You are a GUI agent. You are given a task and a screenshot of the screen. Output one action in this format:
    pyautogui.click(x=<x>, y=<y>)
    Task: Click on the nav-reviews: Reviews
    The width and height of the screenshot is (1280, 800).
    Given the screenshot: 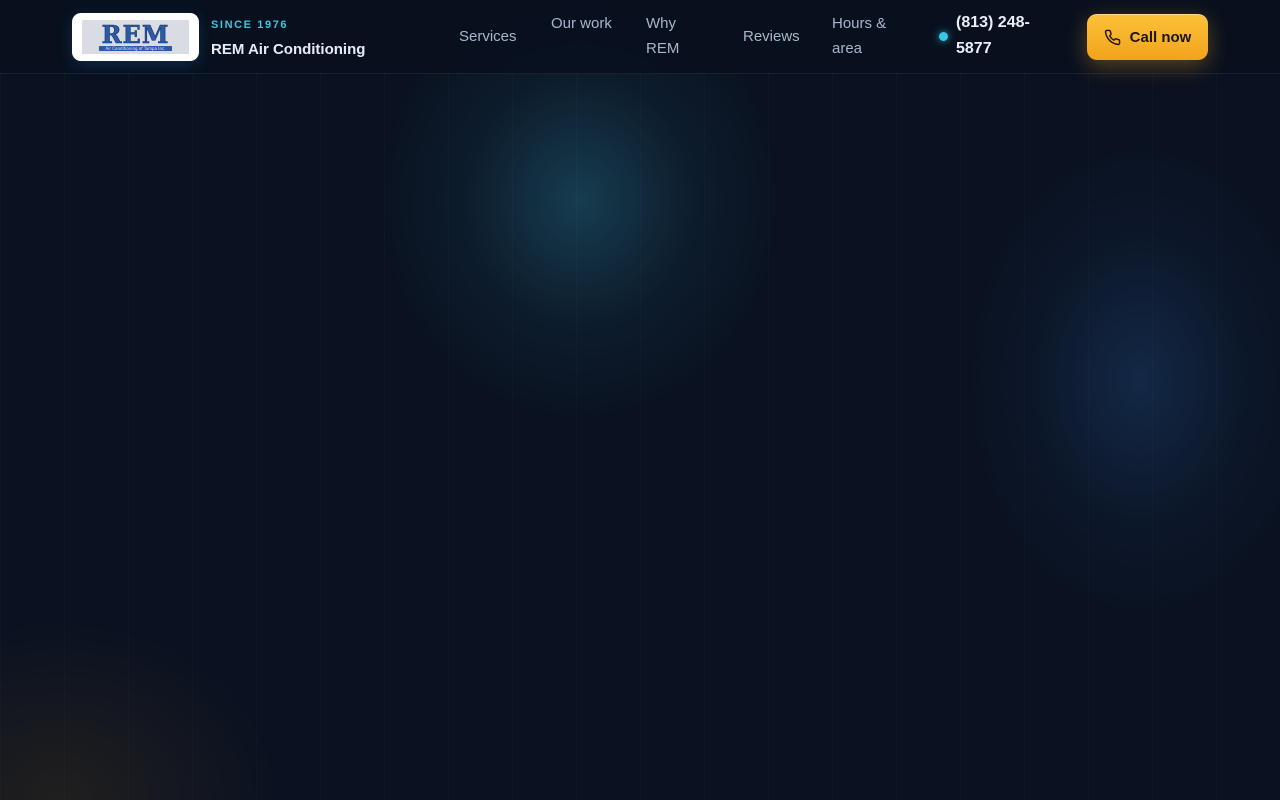 What is the action you would take?
    pyautogui.click(x=771, y=36)
    